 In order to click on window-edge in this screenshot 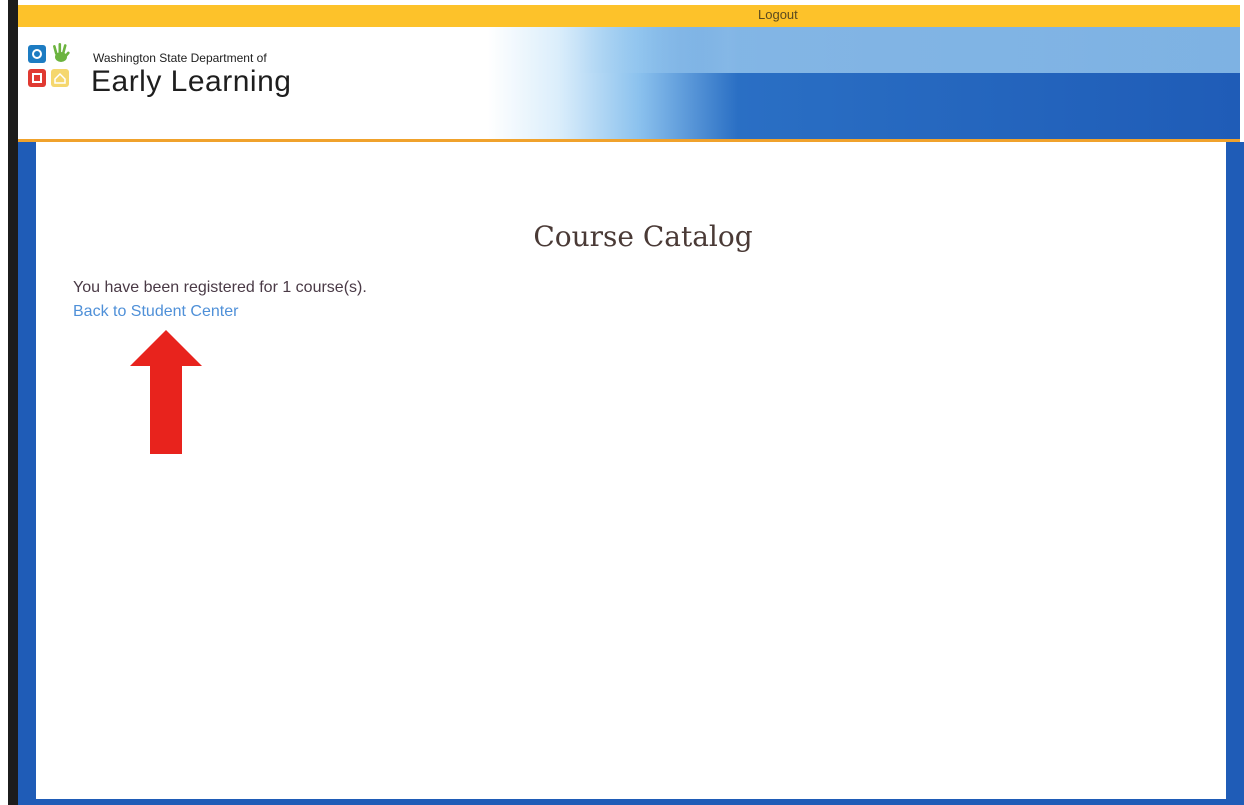, I will do `click(13, 402)`.